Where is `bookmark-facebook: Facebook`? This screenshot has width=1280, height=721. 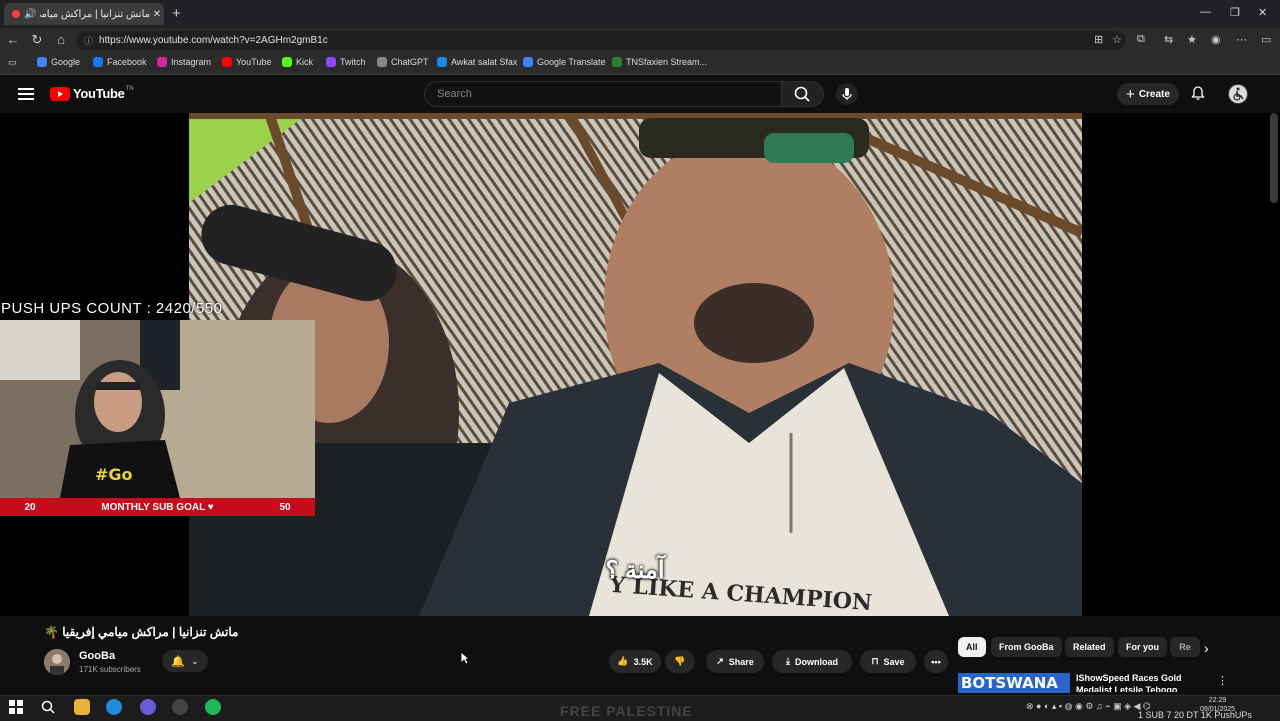 bookmark-facebook: Facebook is located at coordinates (120, 62).